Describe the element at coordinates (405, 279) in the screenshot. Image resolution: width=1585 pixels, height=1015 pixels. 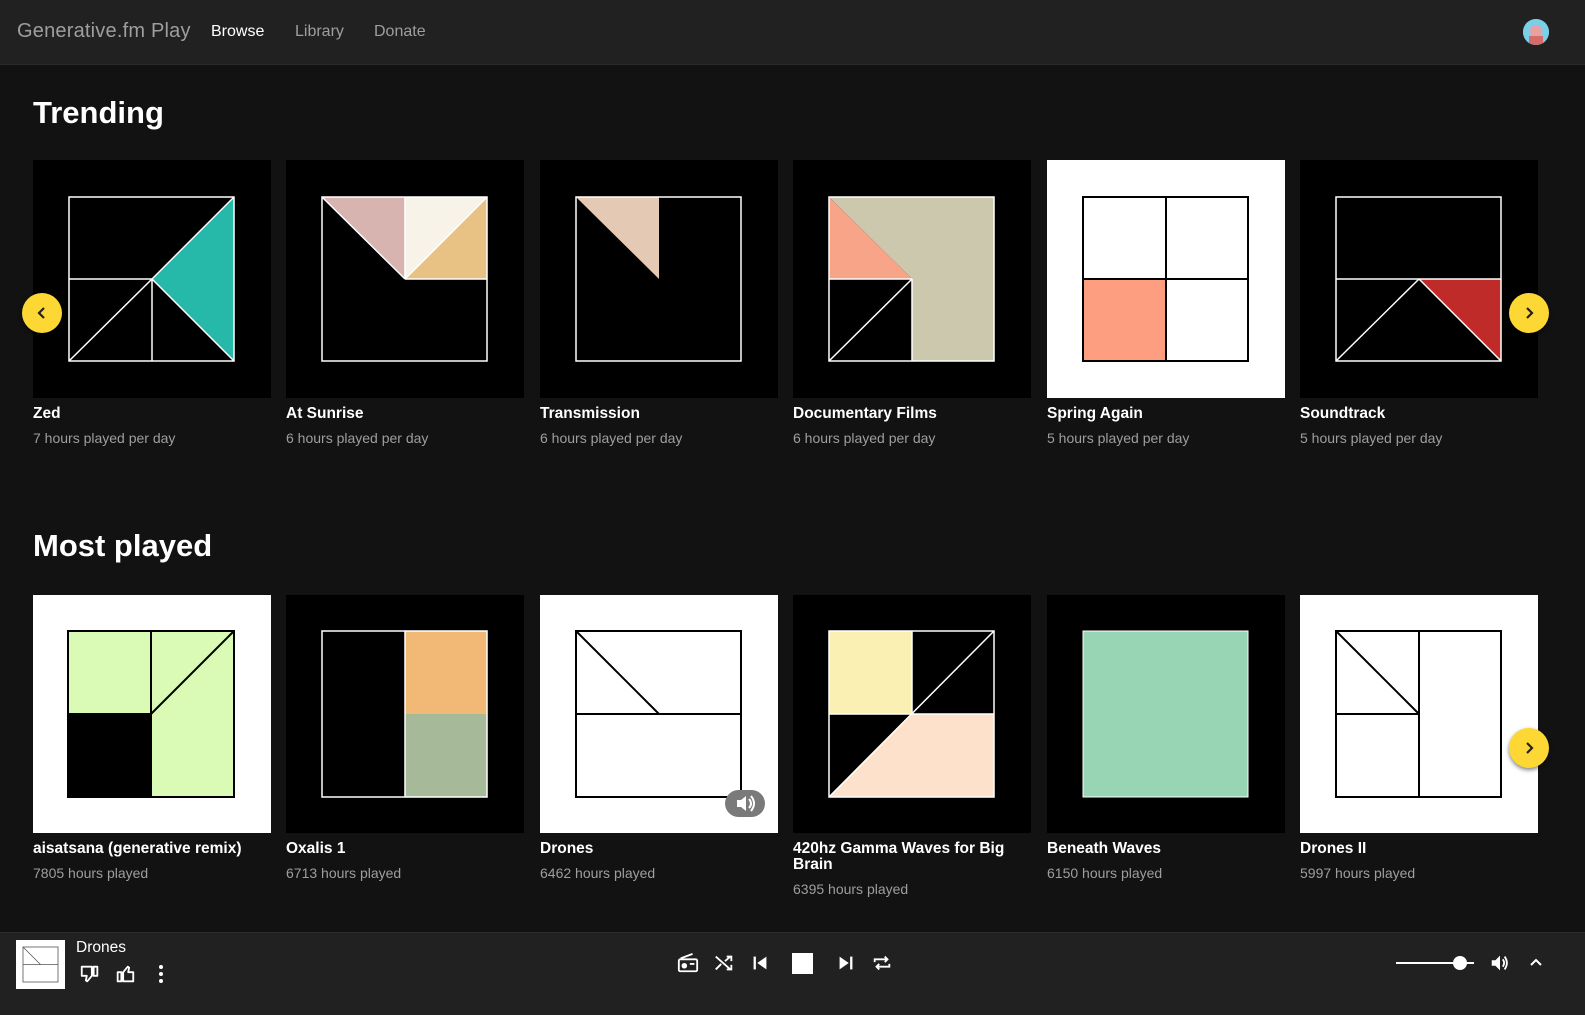
I see `at-sunrise-art` at that location.